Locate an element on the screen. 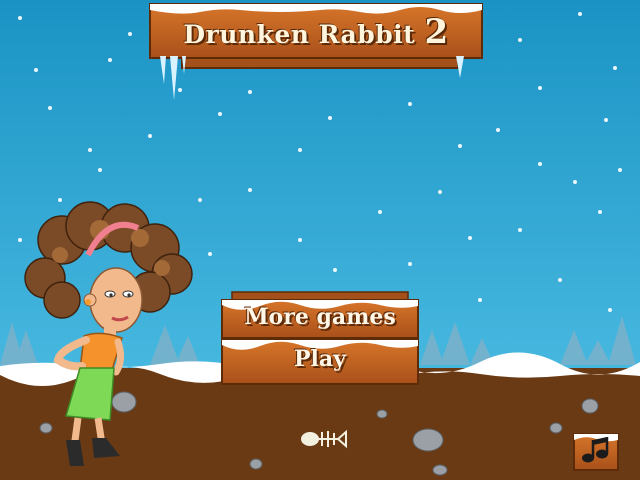 The height and width of the screenshot is (480, 640). game-title-number: 2 is located at coordinates (436, 32).